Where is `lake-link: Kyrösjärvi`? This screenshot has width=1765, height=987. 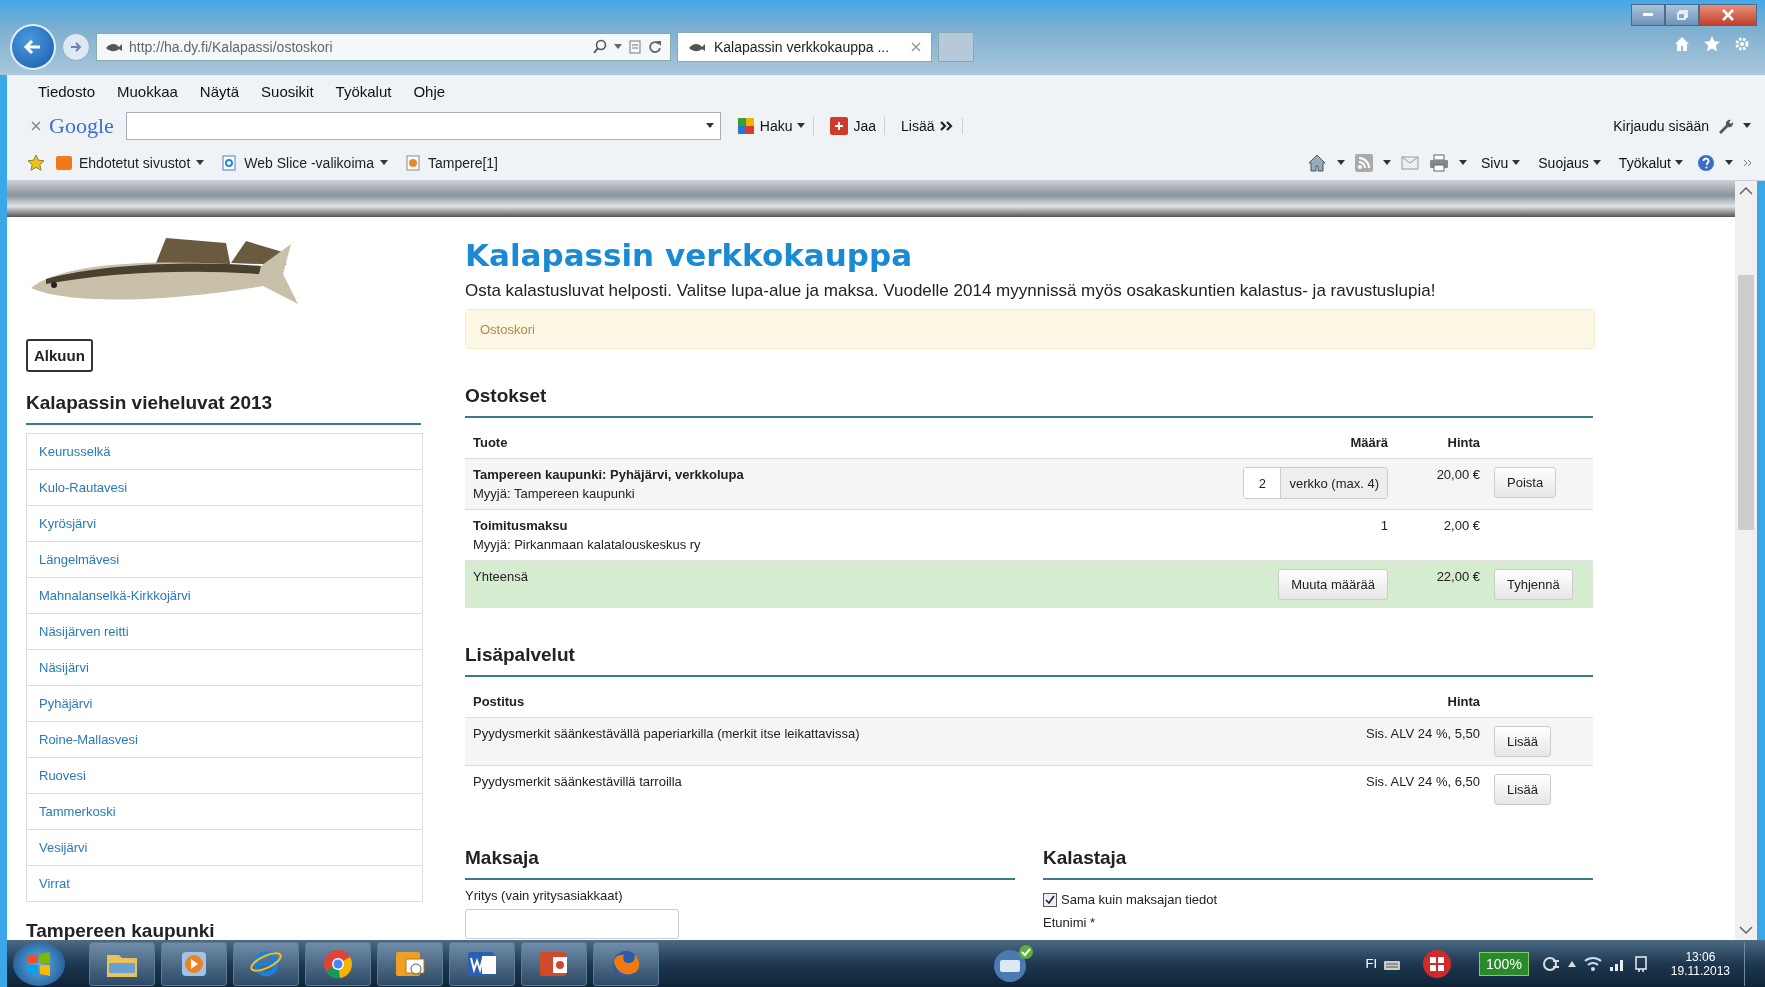 lake-link: Kyrösjärvi is located at coordinates (224, 523).